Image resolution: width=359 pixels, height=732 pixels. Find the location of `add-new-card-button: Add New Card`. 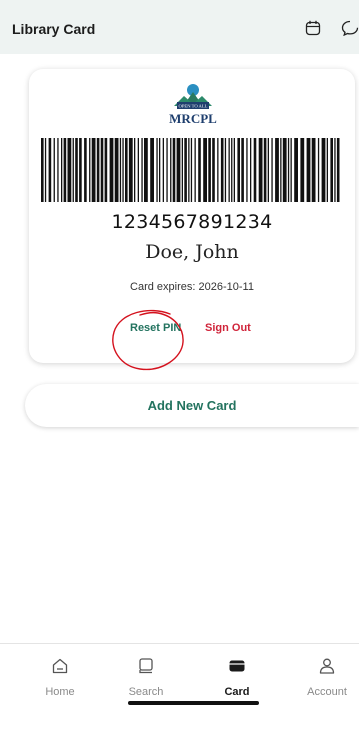

add-new-card-button: Add New Card is located at coordinates (192, 405).